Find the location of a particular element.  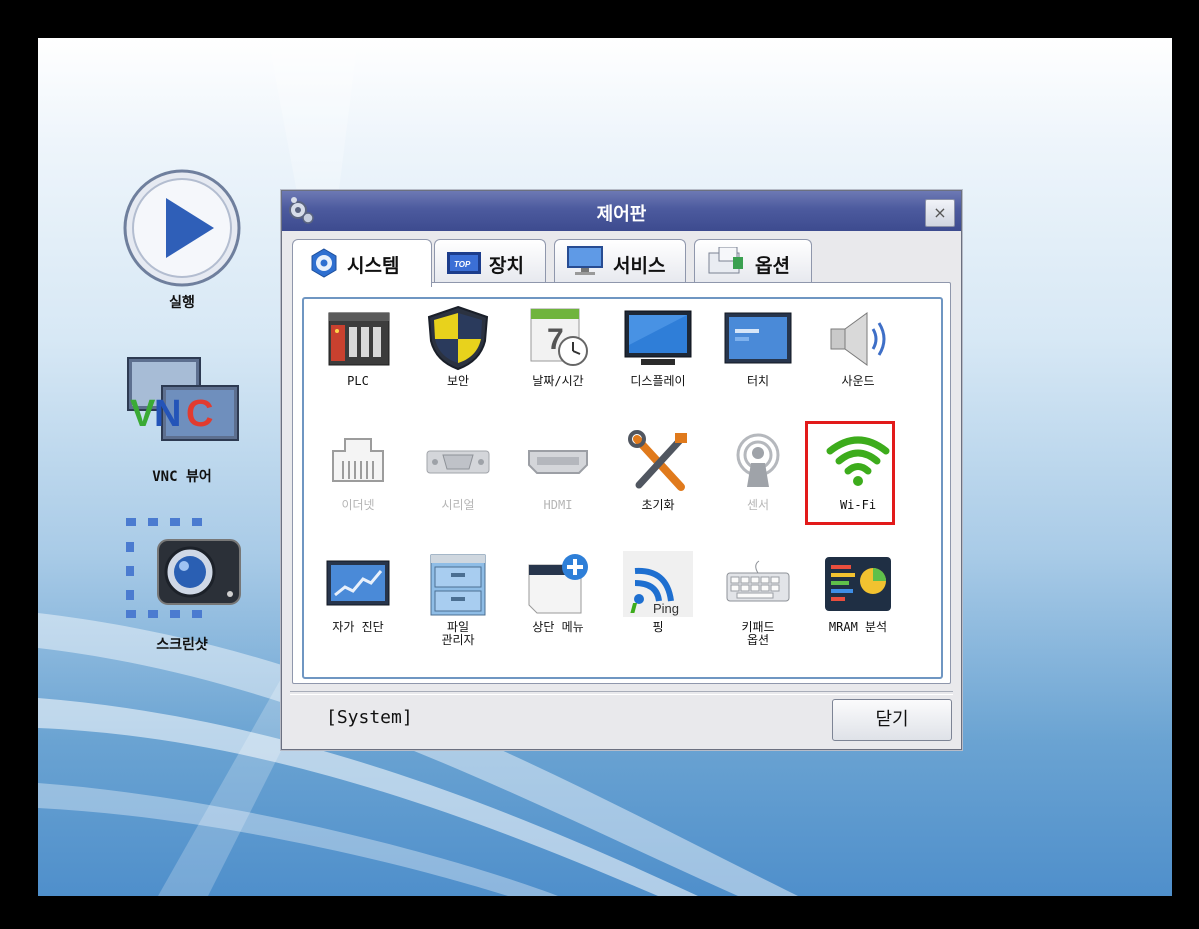

settings-item-display: 디스플레이 is located at coordinates (658, 346).